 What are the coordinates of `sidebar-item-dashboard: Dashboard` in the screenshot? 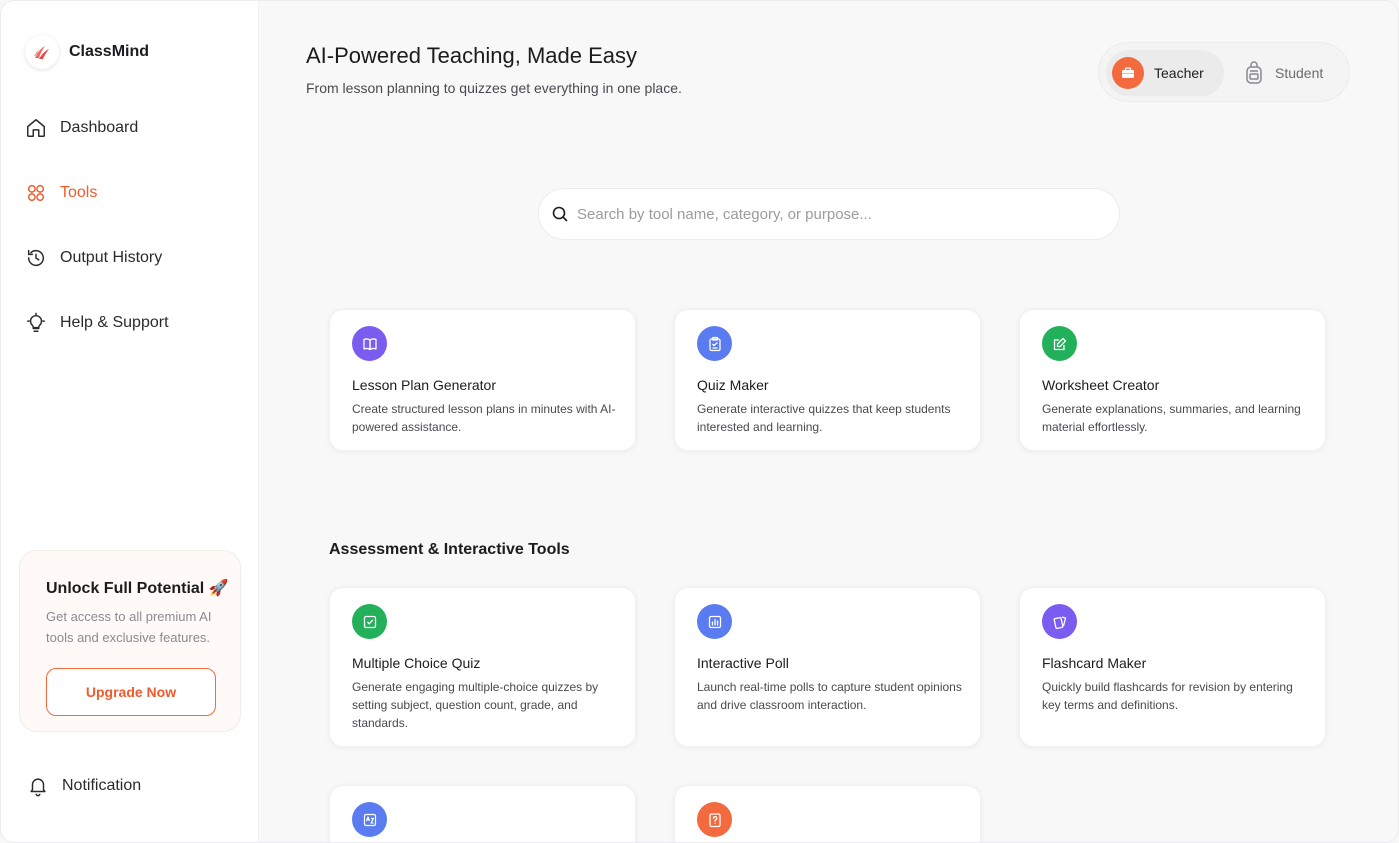 It's located at (130, 128).